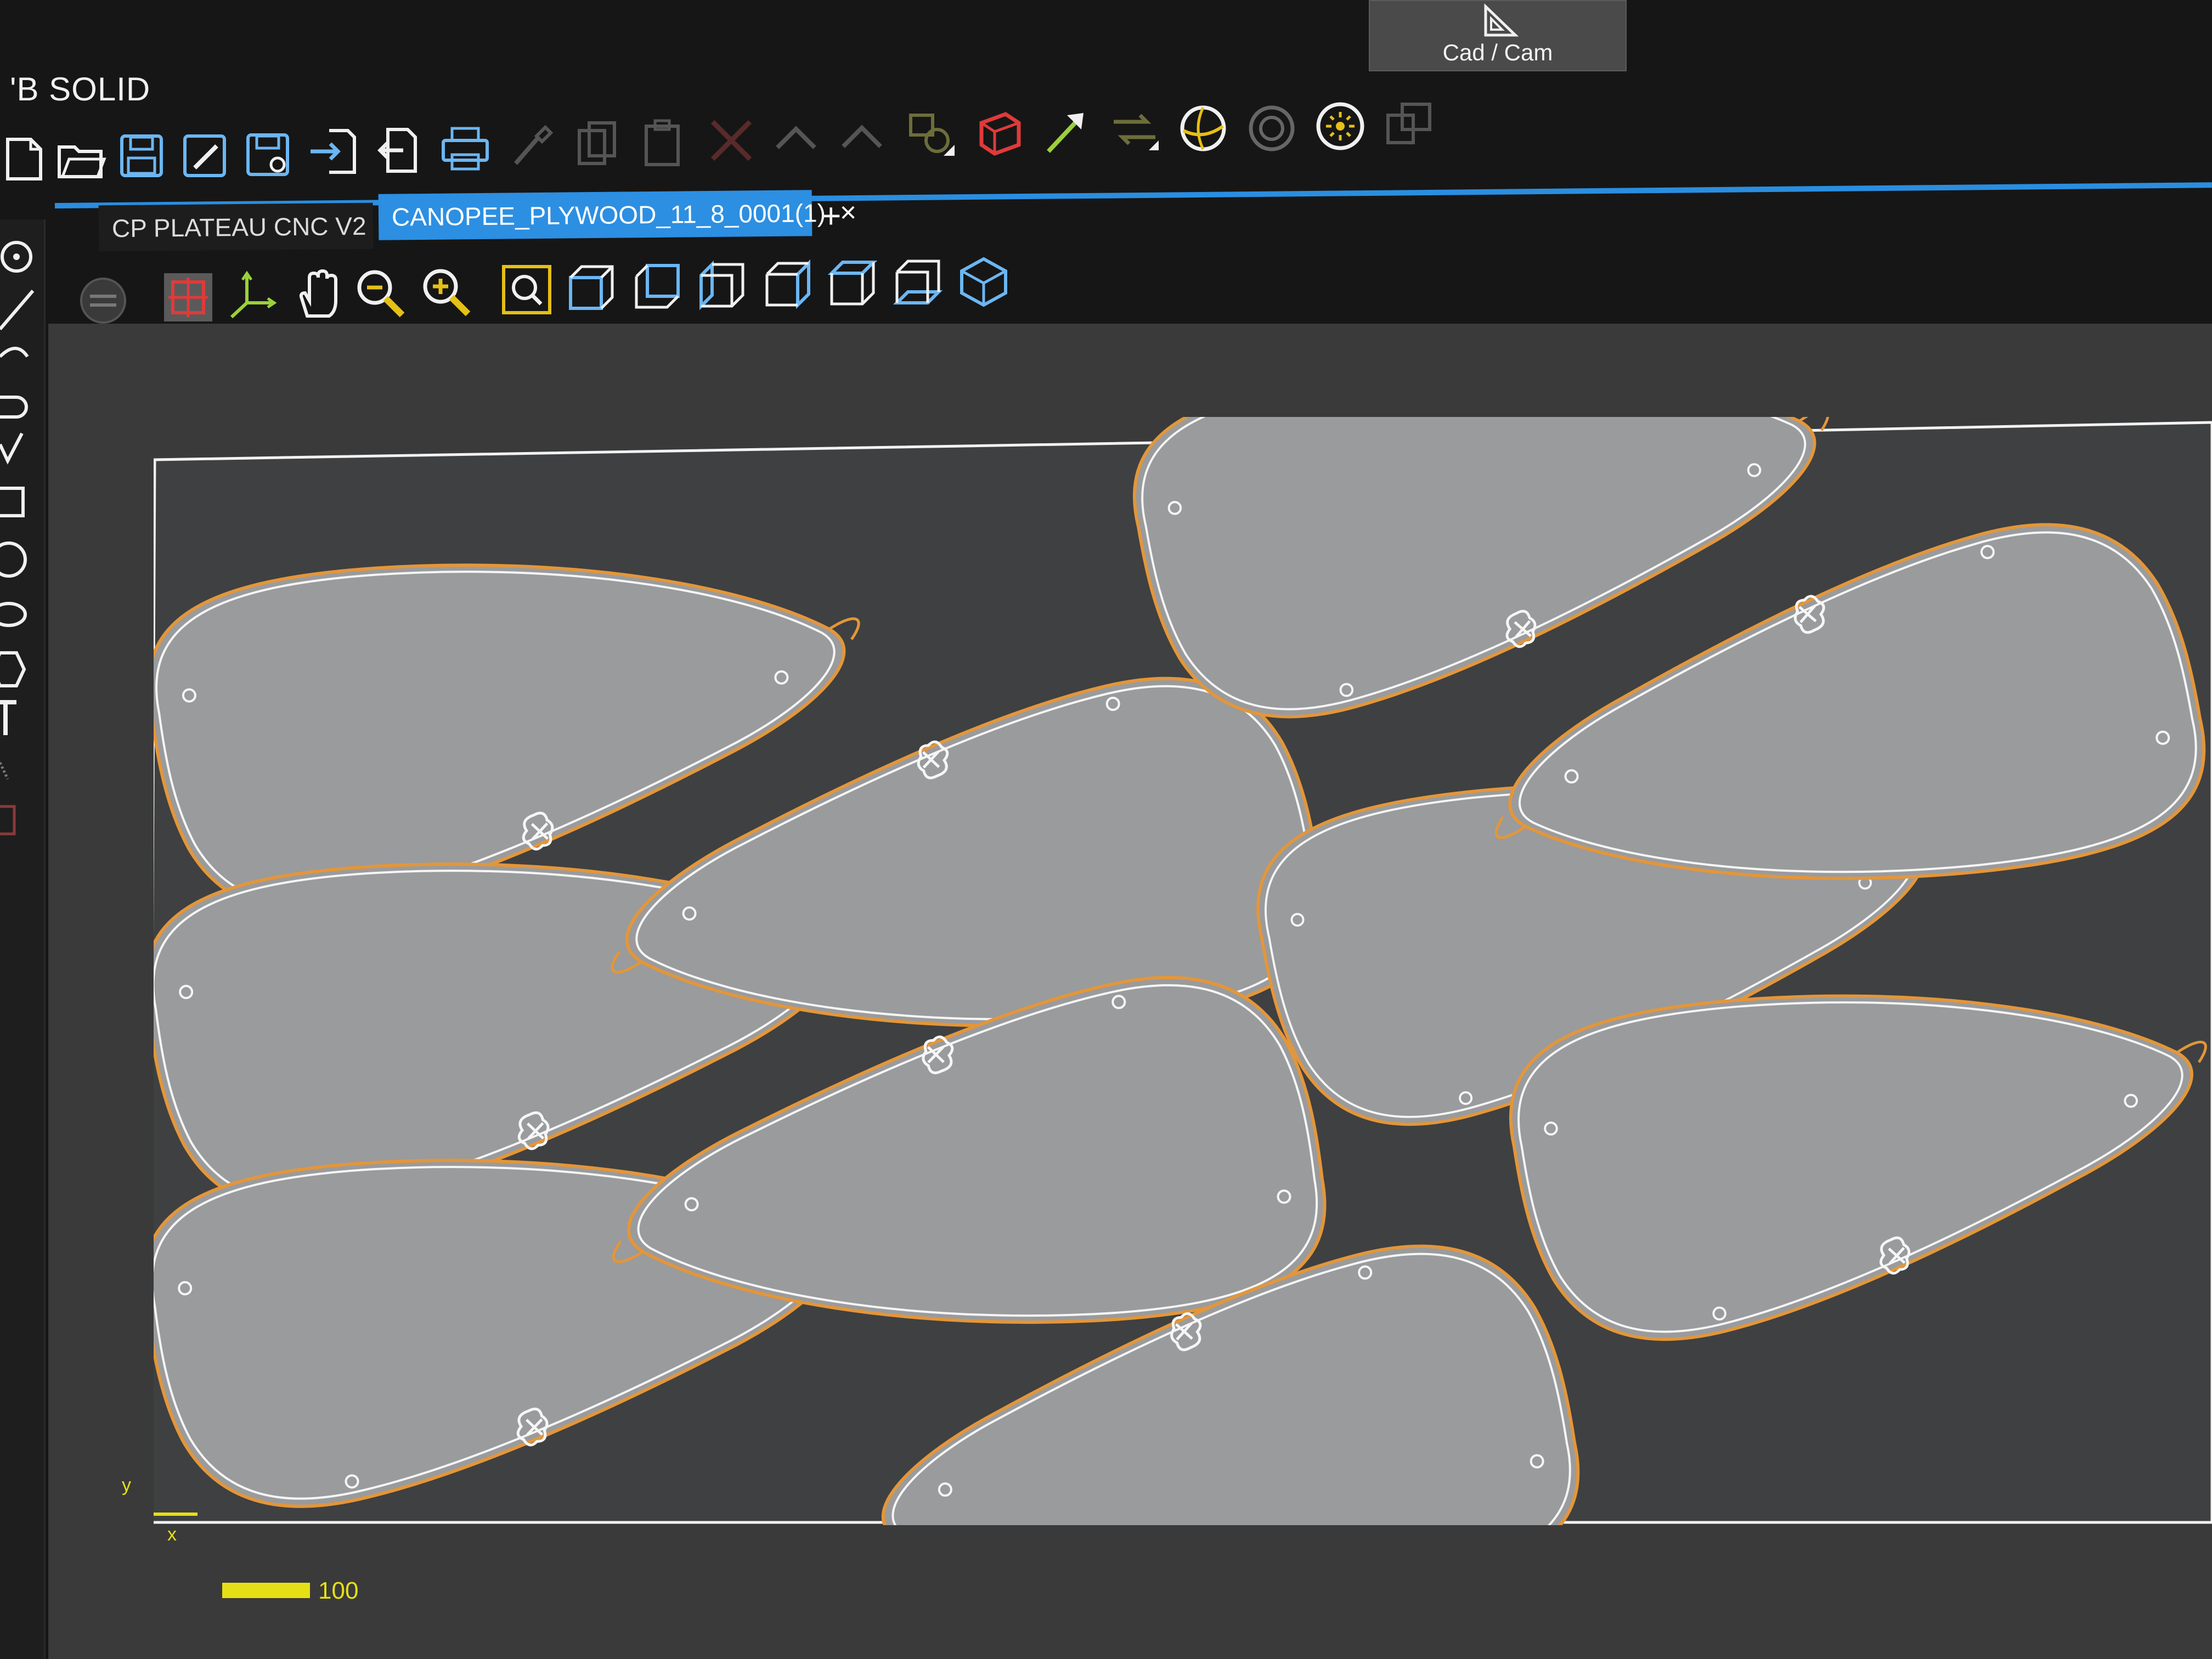 The height and width of the screenshot is (1659, 2212). What do you see at coordinates (597, 143) in the screenshot?
I see `copy-icon` at bounding box center [597, 143].